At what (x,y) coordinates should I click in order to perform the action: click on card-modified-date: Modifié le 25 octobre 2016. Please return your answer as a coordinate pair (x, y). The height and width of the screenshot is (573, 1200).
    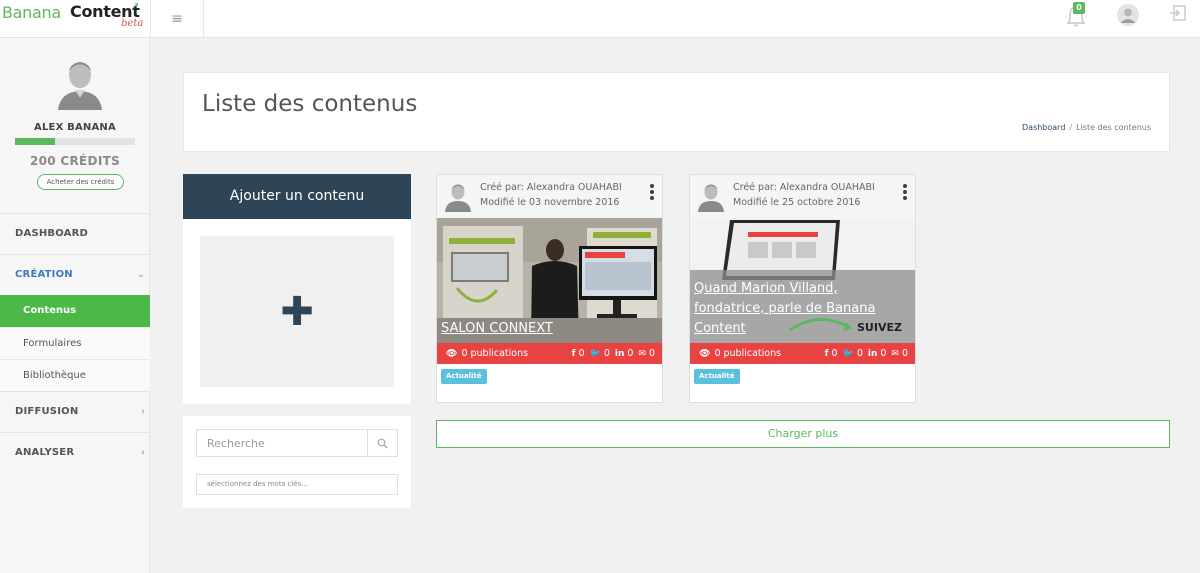
    Looking at the image, I should click on (797, 202).